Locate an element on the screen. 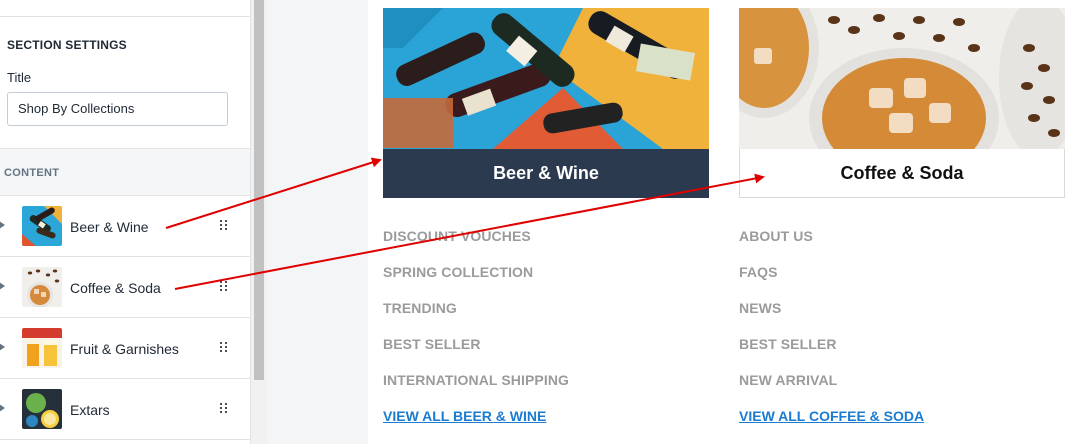 This screenshot has height=444, width=1079. collection-link: TRENDING is located at coordinates (533, 318).